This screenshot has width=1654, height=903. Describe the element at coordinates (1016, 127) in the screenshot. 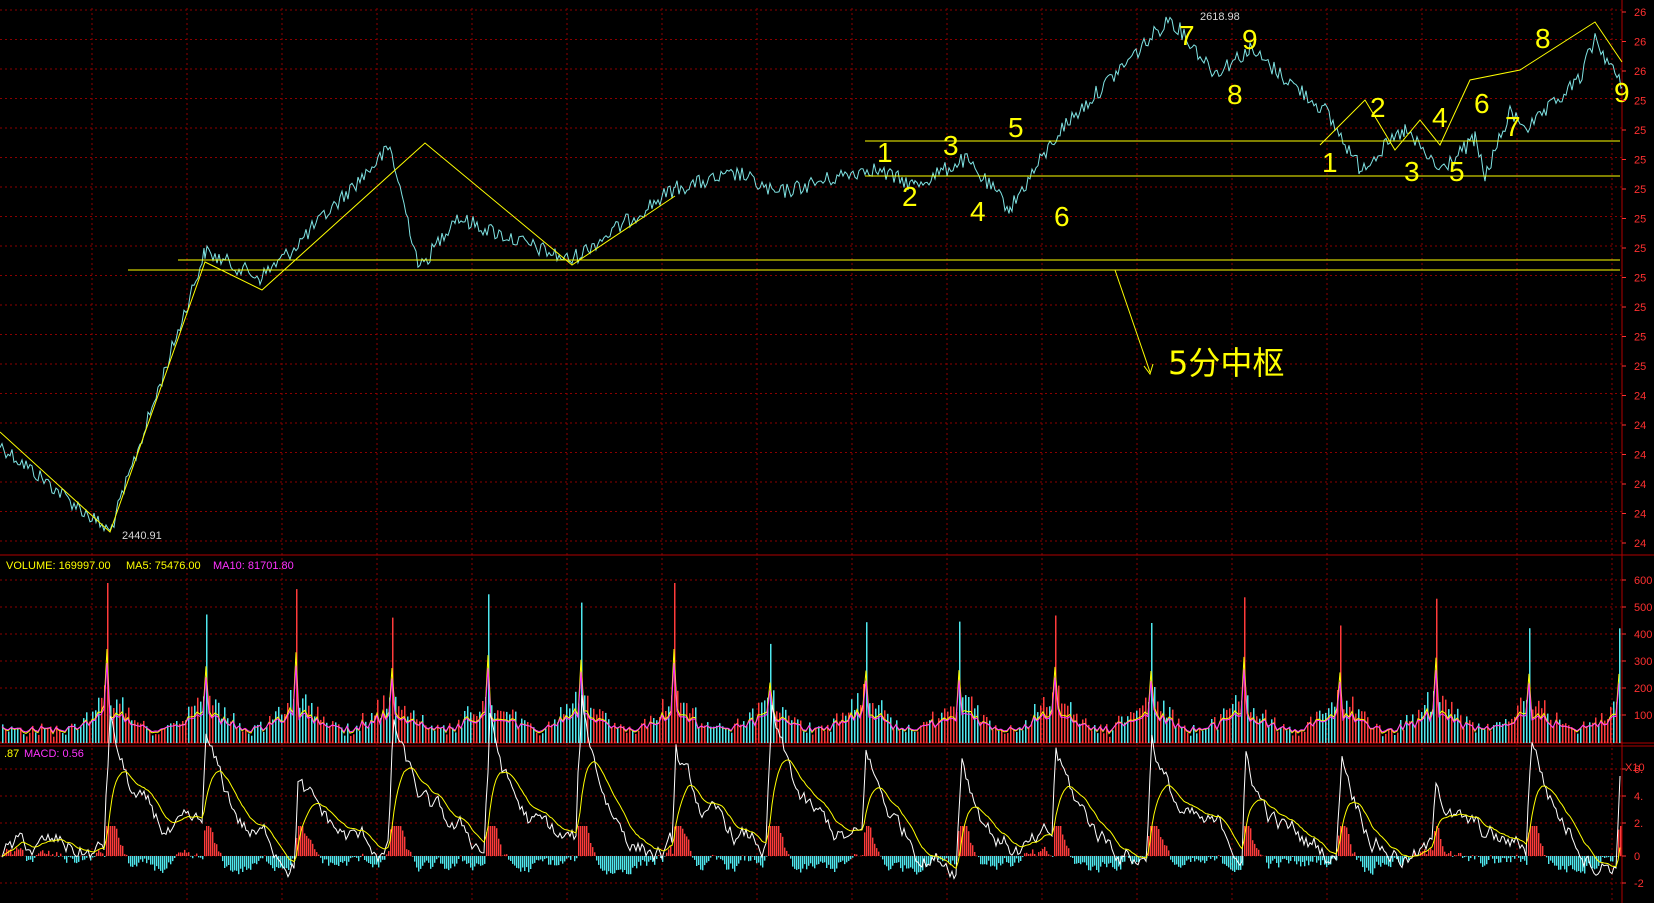

I see `wave-label: 5` at that location.